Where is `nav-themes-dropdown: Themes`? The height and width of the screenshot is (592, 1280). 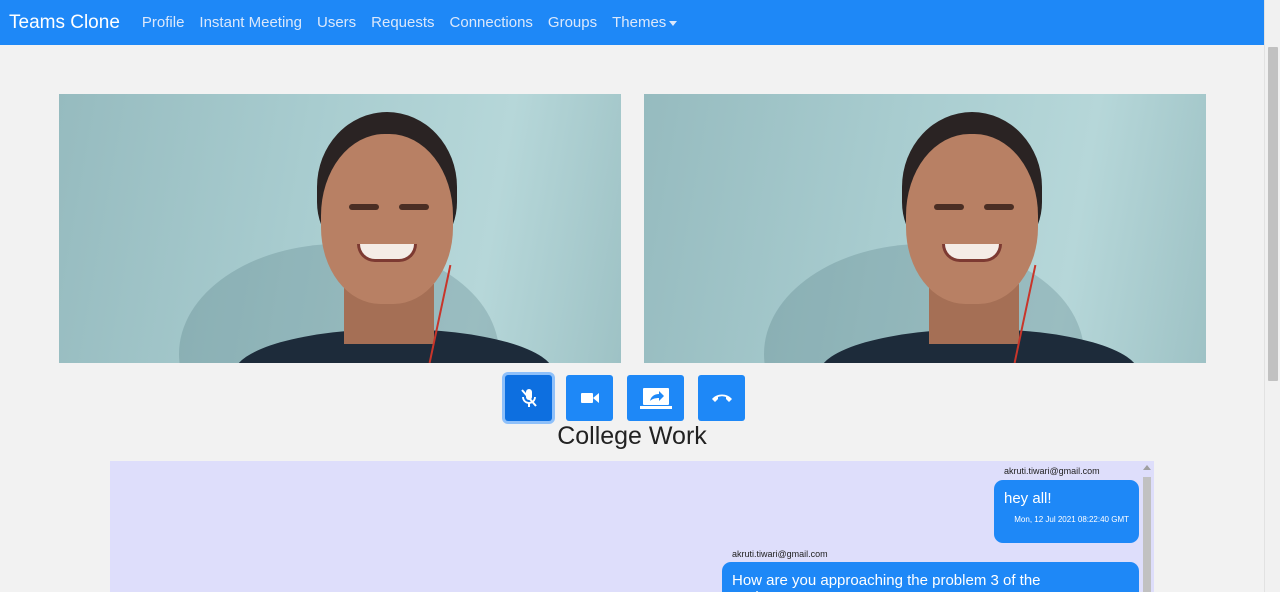
nav-themes-dropdown: Themes is located at coordinates (645, 22).